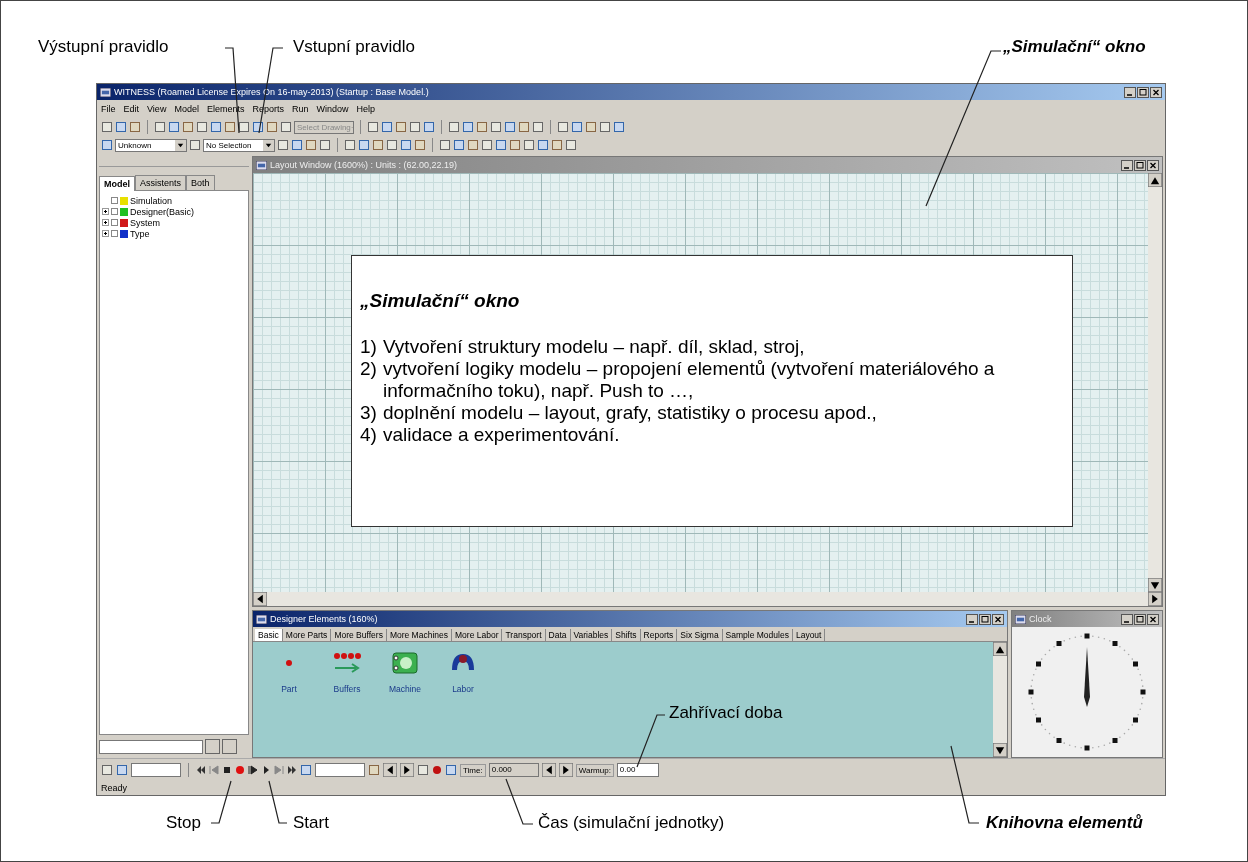  I want to click on time-label: Time:, so click(473, 770).